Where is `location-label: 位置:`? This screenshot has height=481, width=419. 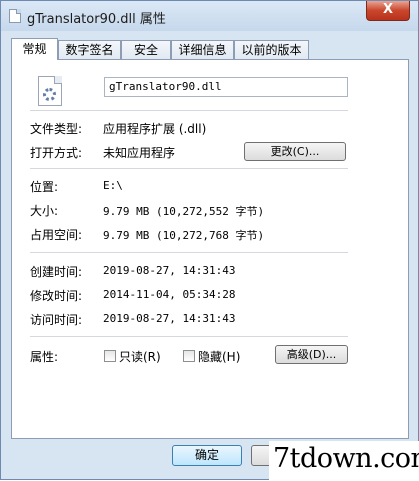 location-label: 位置: is located at coordinates (44, 187).